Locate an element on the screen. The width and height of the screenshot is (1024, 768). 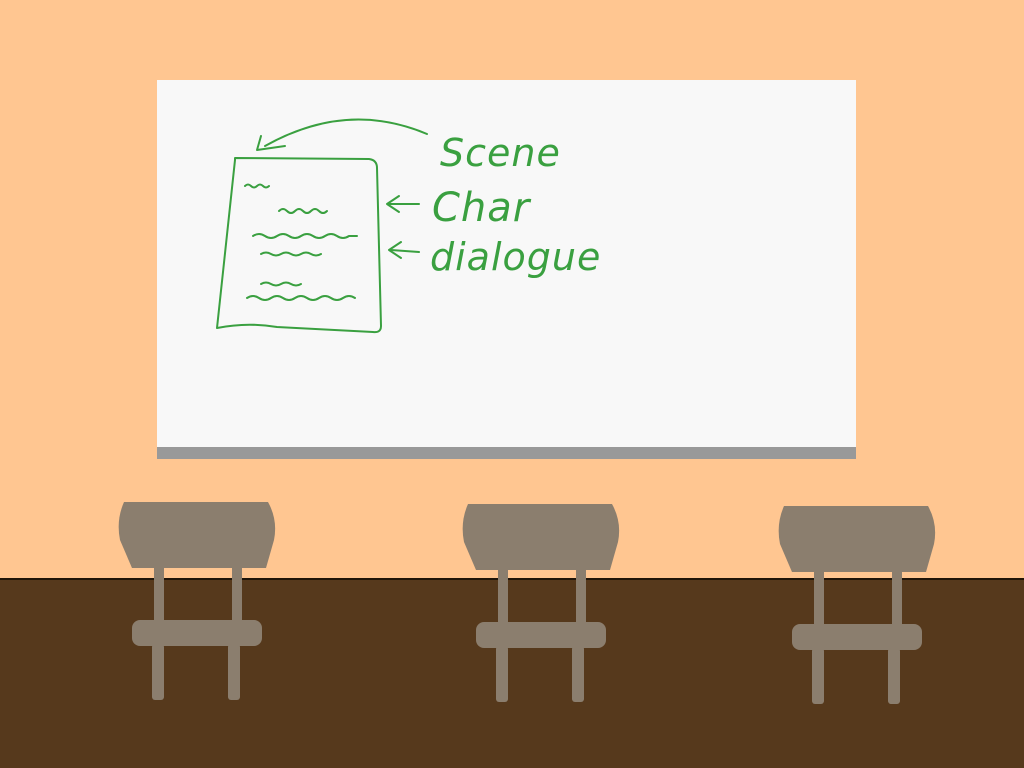
chair-right is located at coordinates (858, 609).